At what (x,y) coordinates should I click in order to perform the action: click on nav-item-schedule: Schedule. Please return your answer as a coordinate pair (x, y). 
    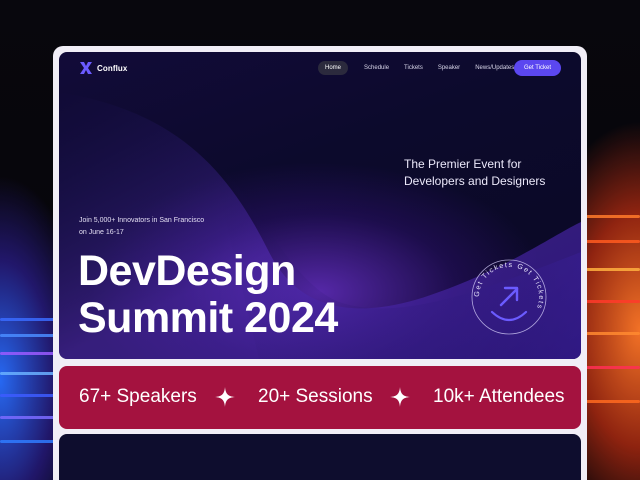
    Looking at the image, I should click on (376, 68).